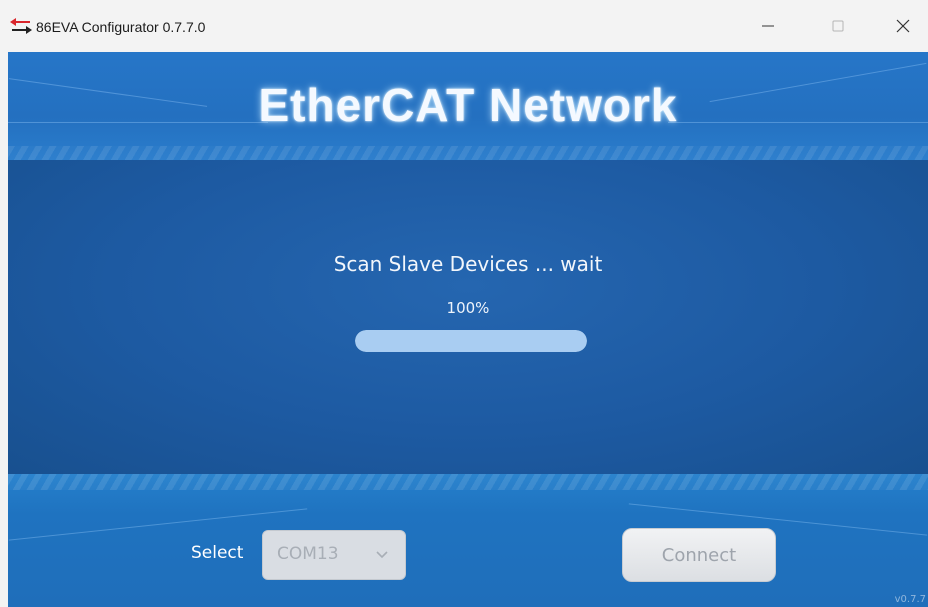 This screenshot has width=928, height=607. I want to click on maximize-button, so click(838, 26).